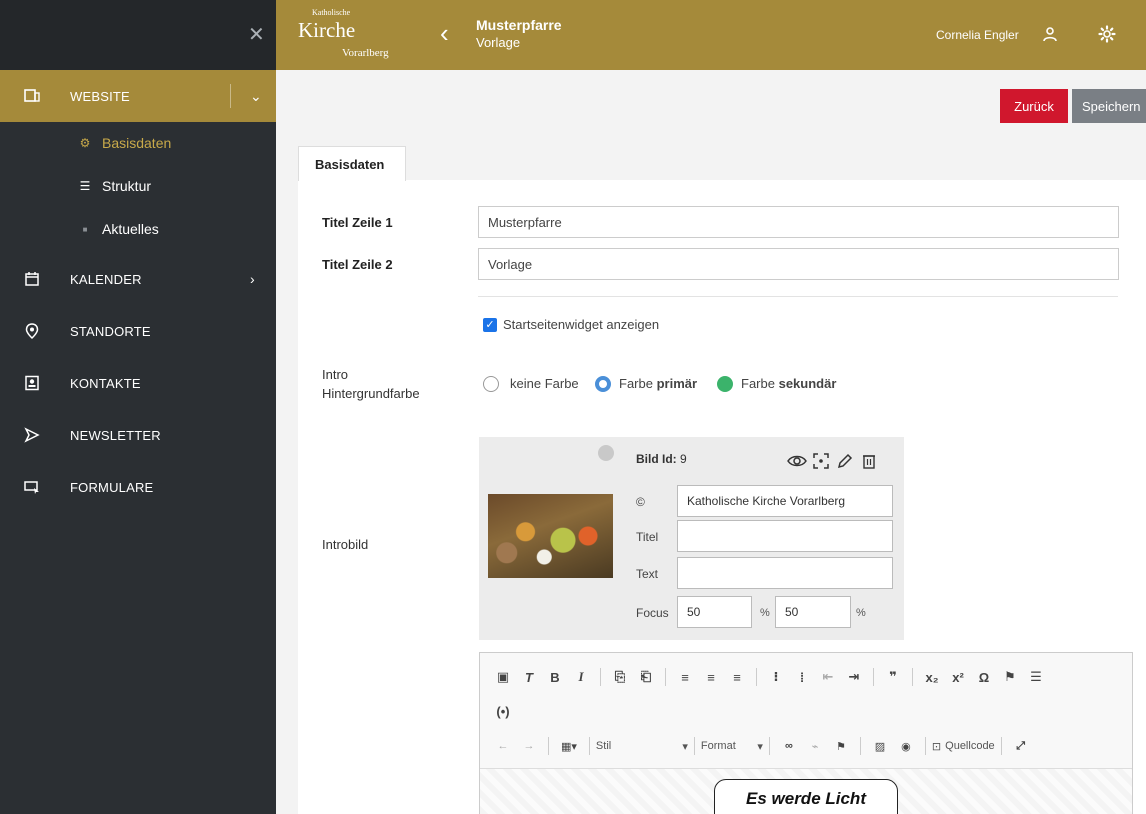 The image size is (1146, 814). I want to click on nav-website: WEBSITE ⌄, so click(138, 96).